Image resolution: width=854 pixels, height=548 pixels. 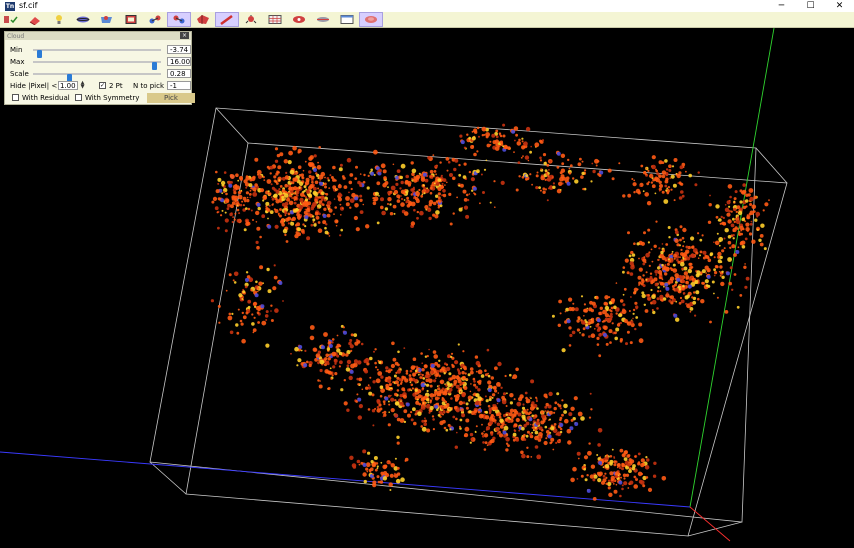 What do you see at coordinates (275, 19) in the screenshot?
I see `grid-table-button` at bounding box center [275, 19].